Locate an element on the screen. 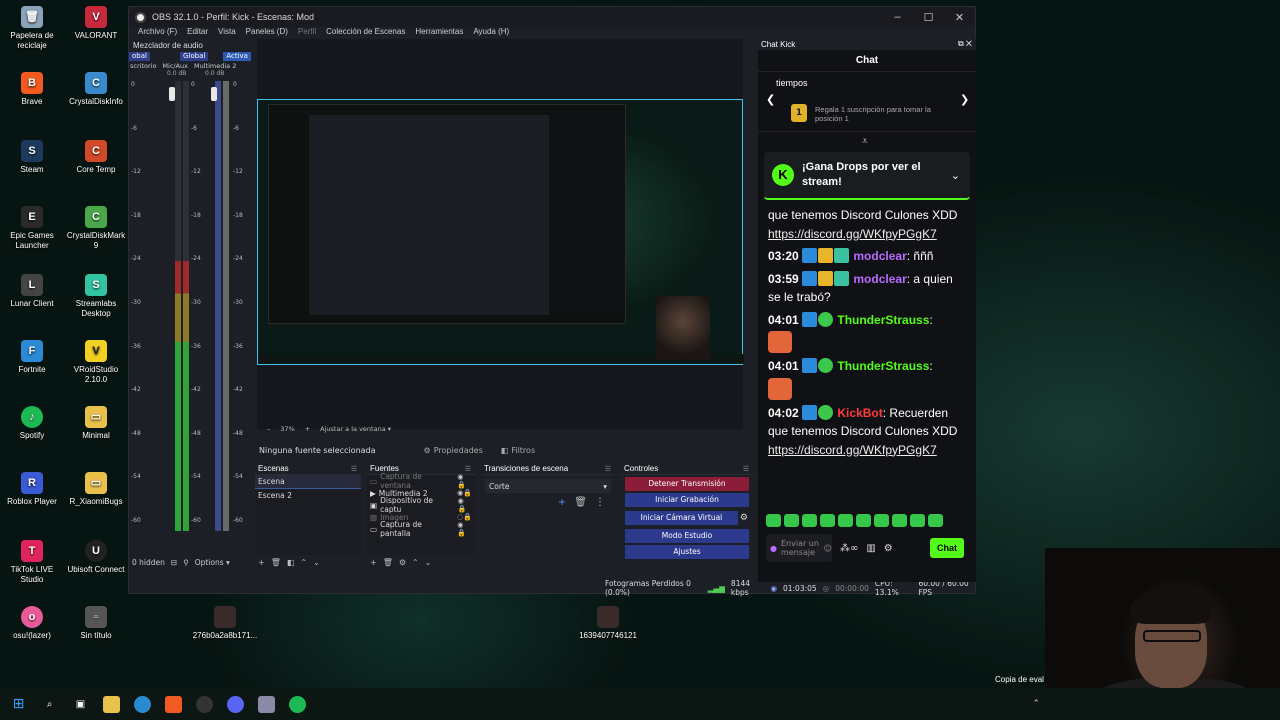  desktop-icon-vroid: V VRoidStudio 2.10.0 is located at coordinates (96, 362).